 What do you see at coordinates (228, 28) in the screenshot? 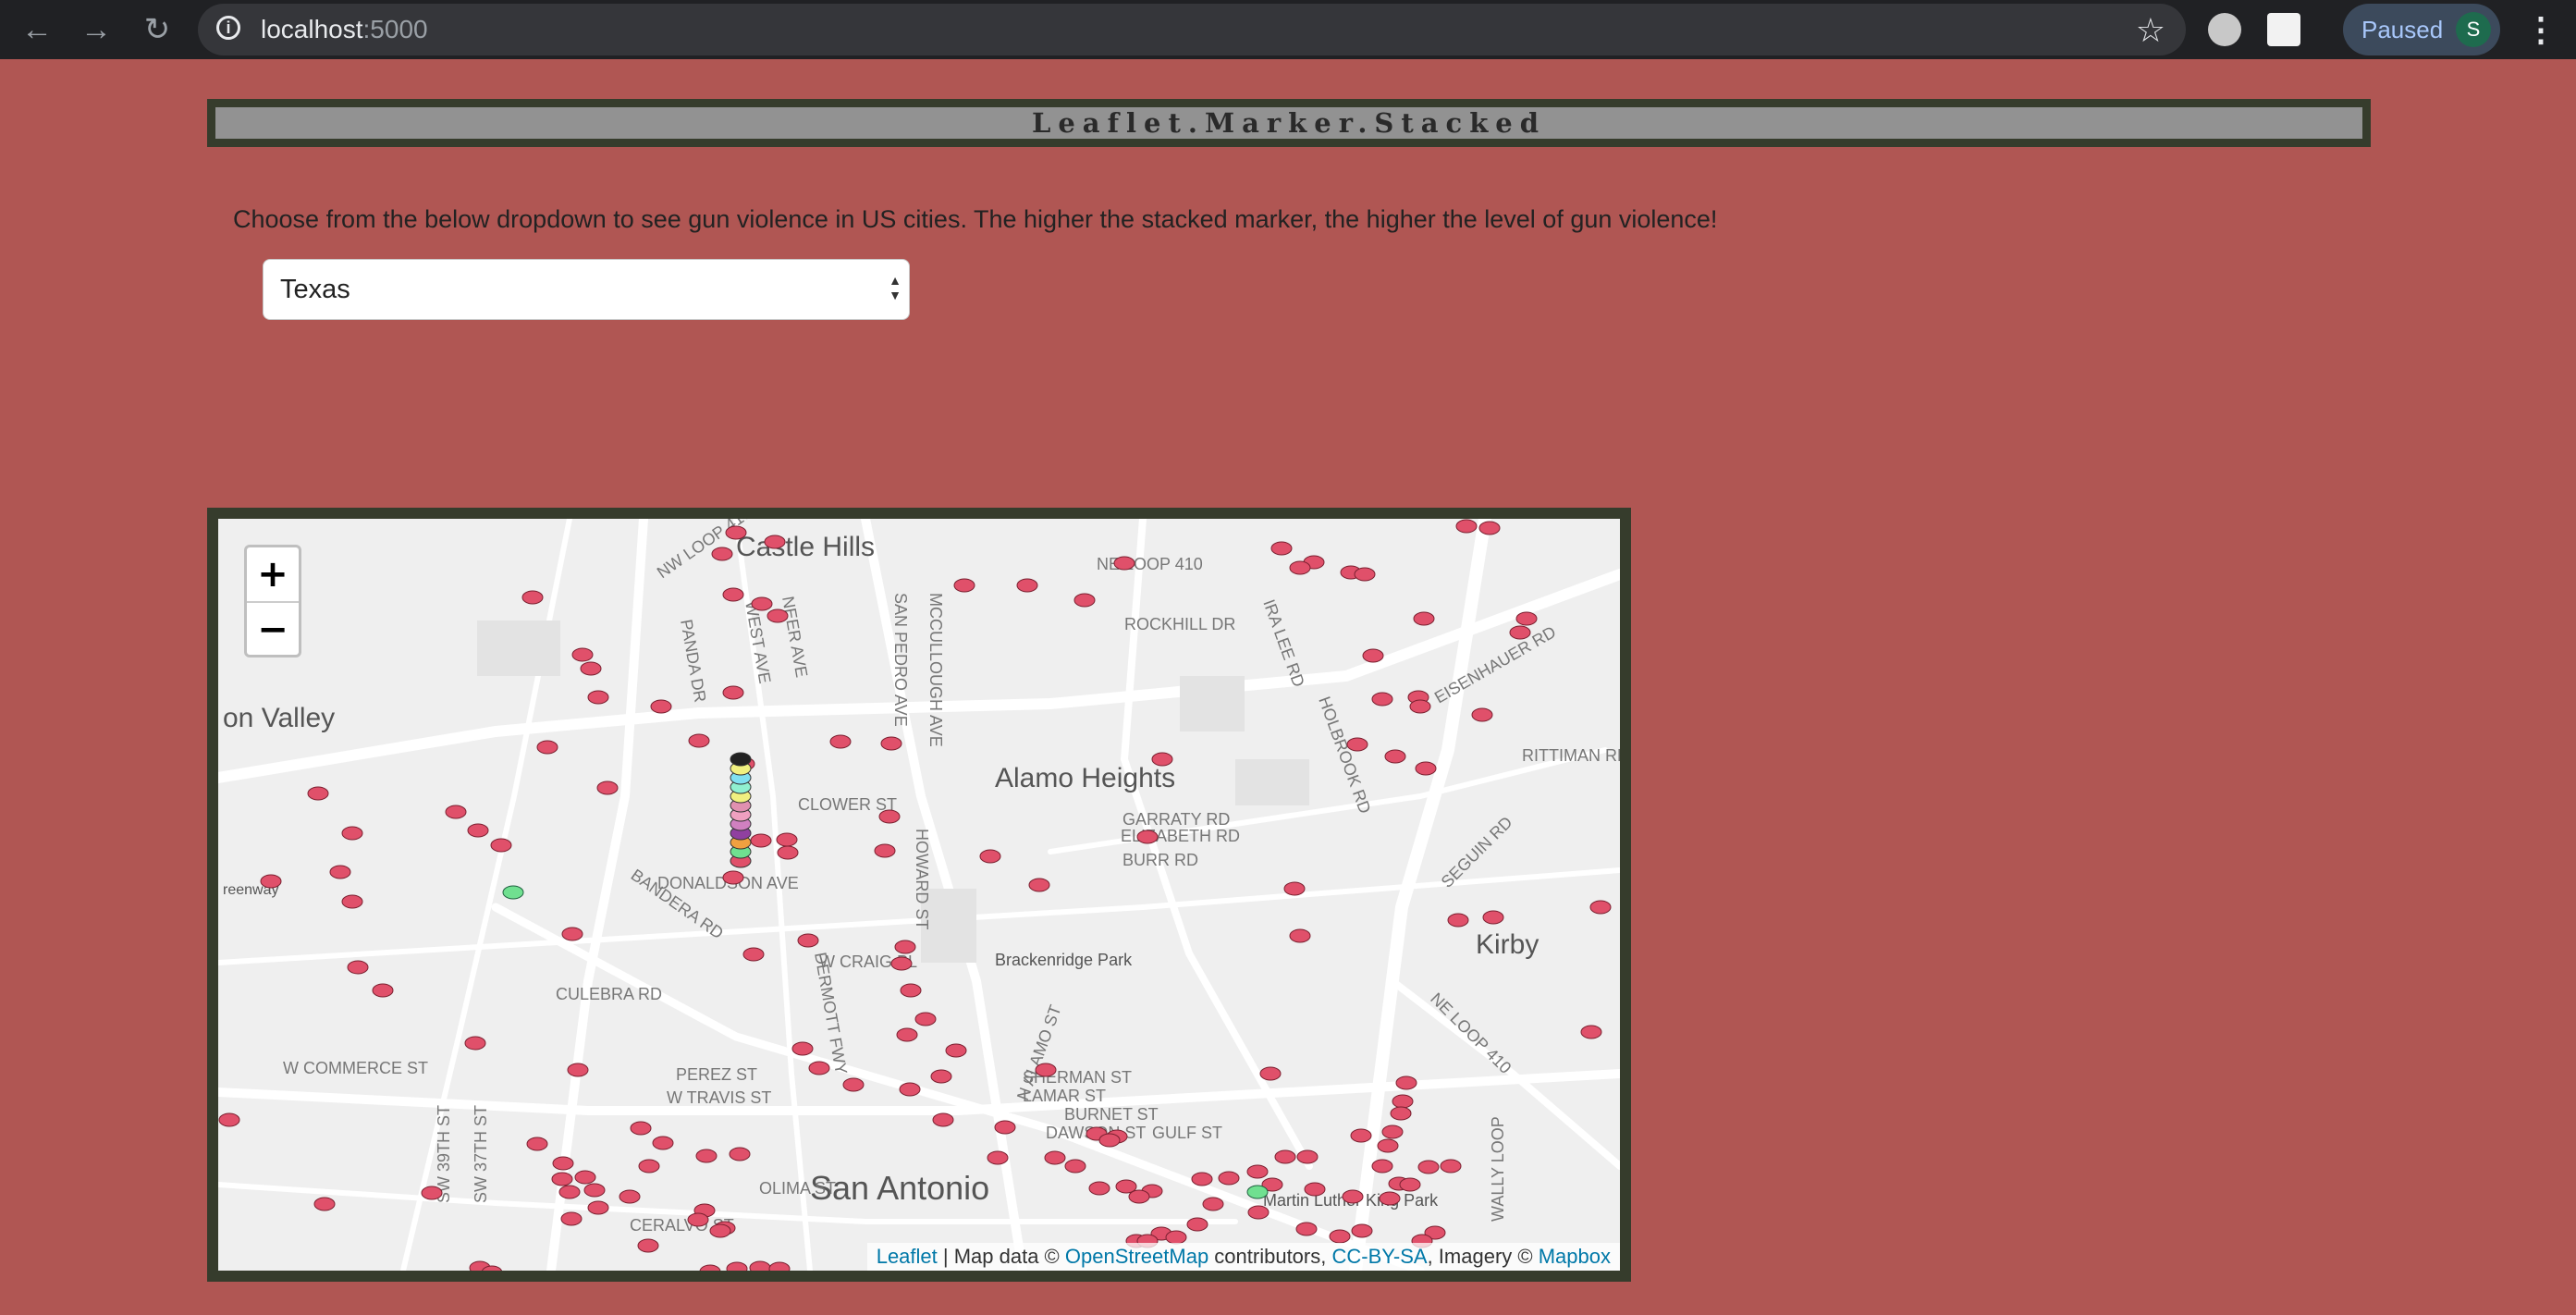
I see `info-icon: i` at bounding box center [228, 28].